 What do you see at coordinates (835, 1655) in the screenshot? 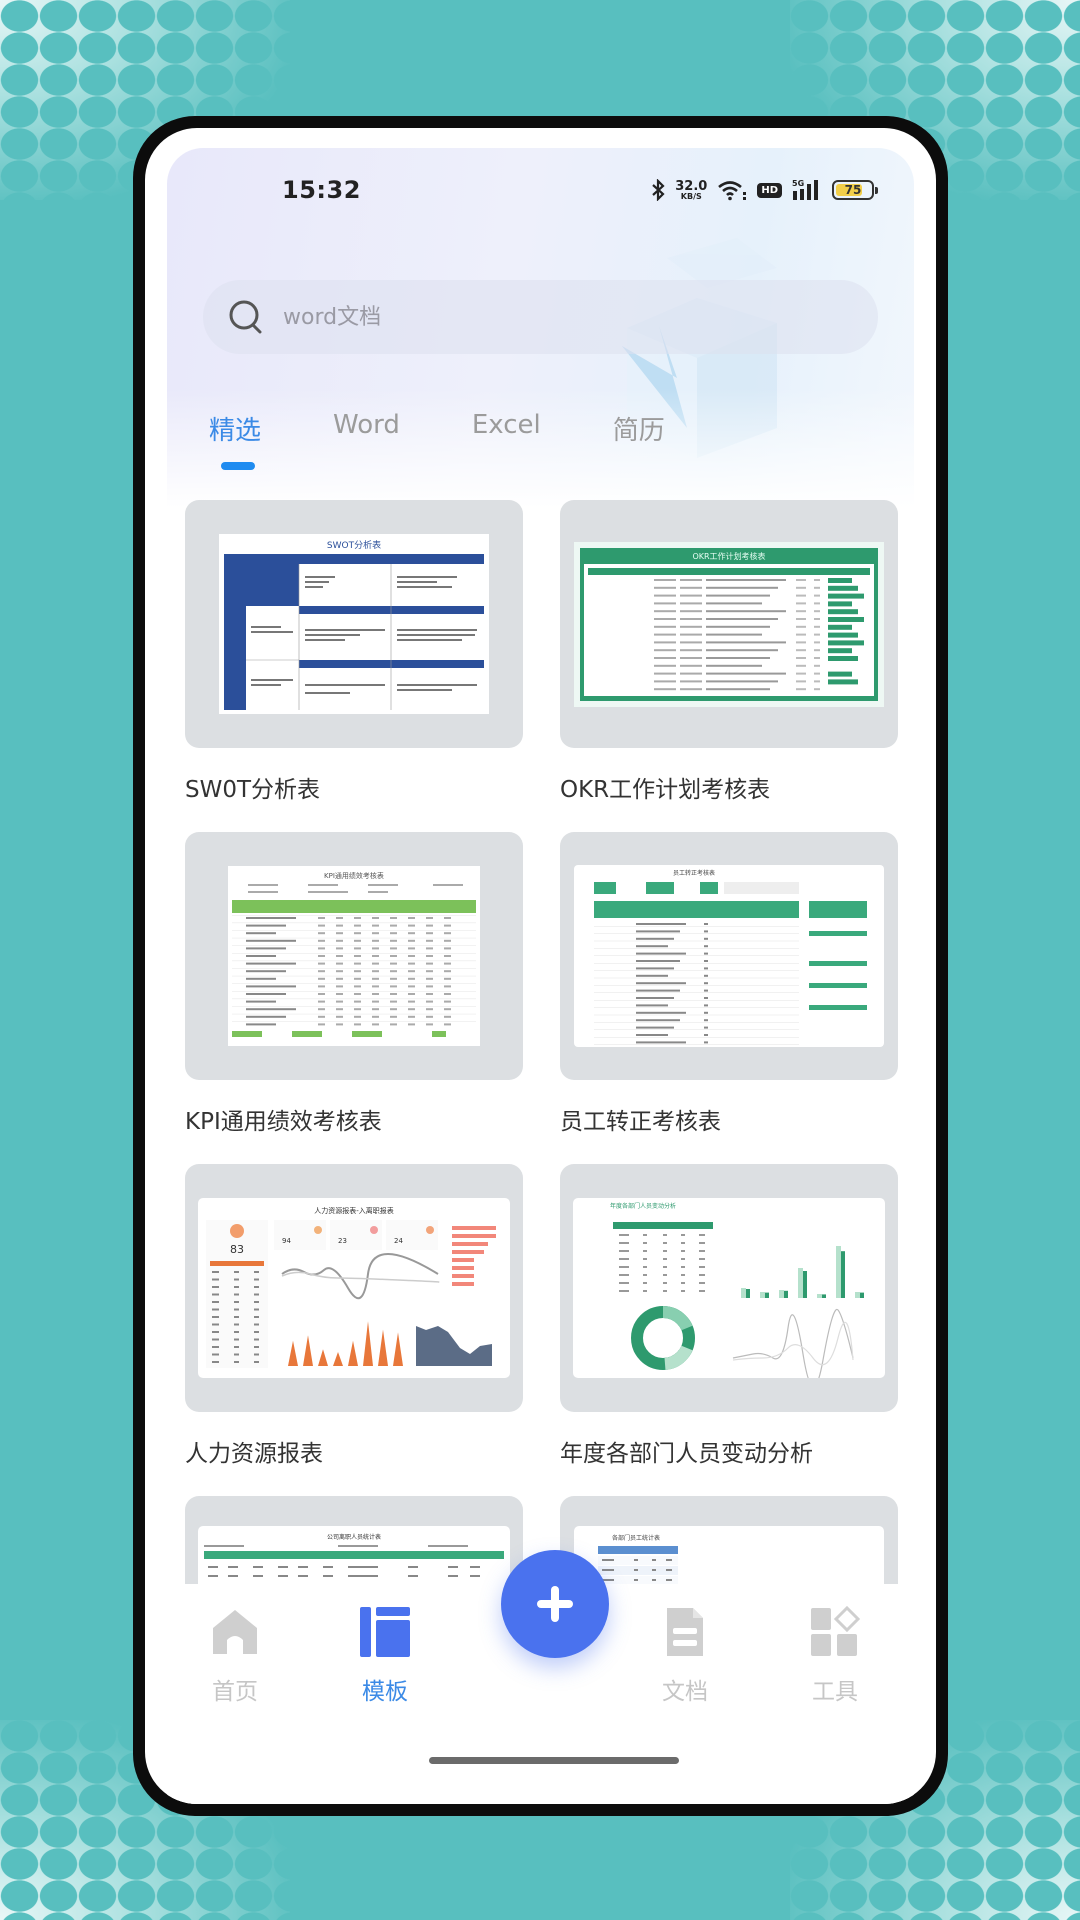
I see `nav-tools: 工具` at bounding box center [835, 1655].